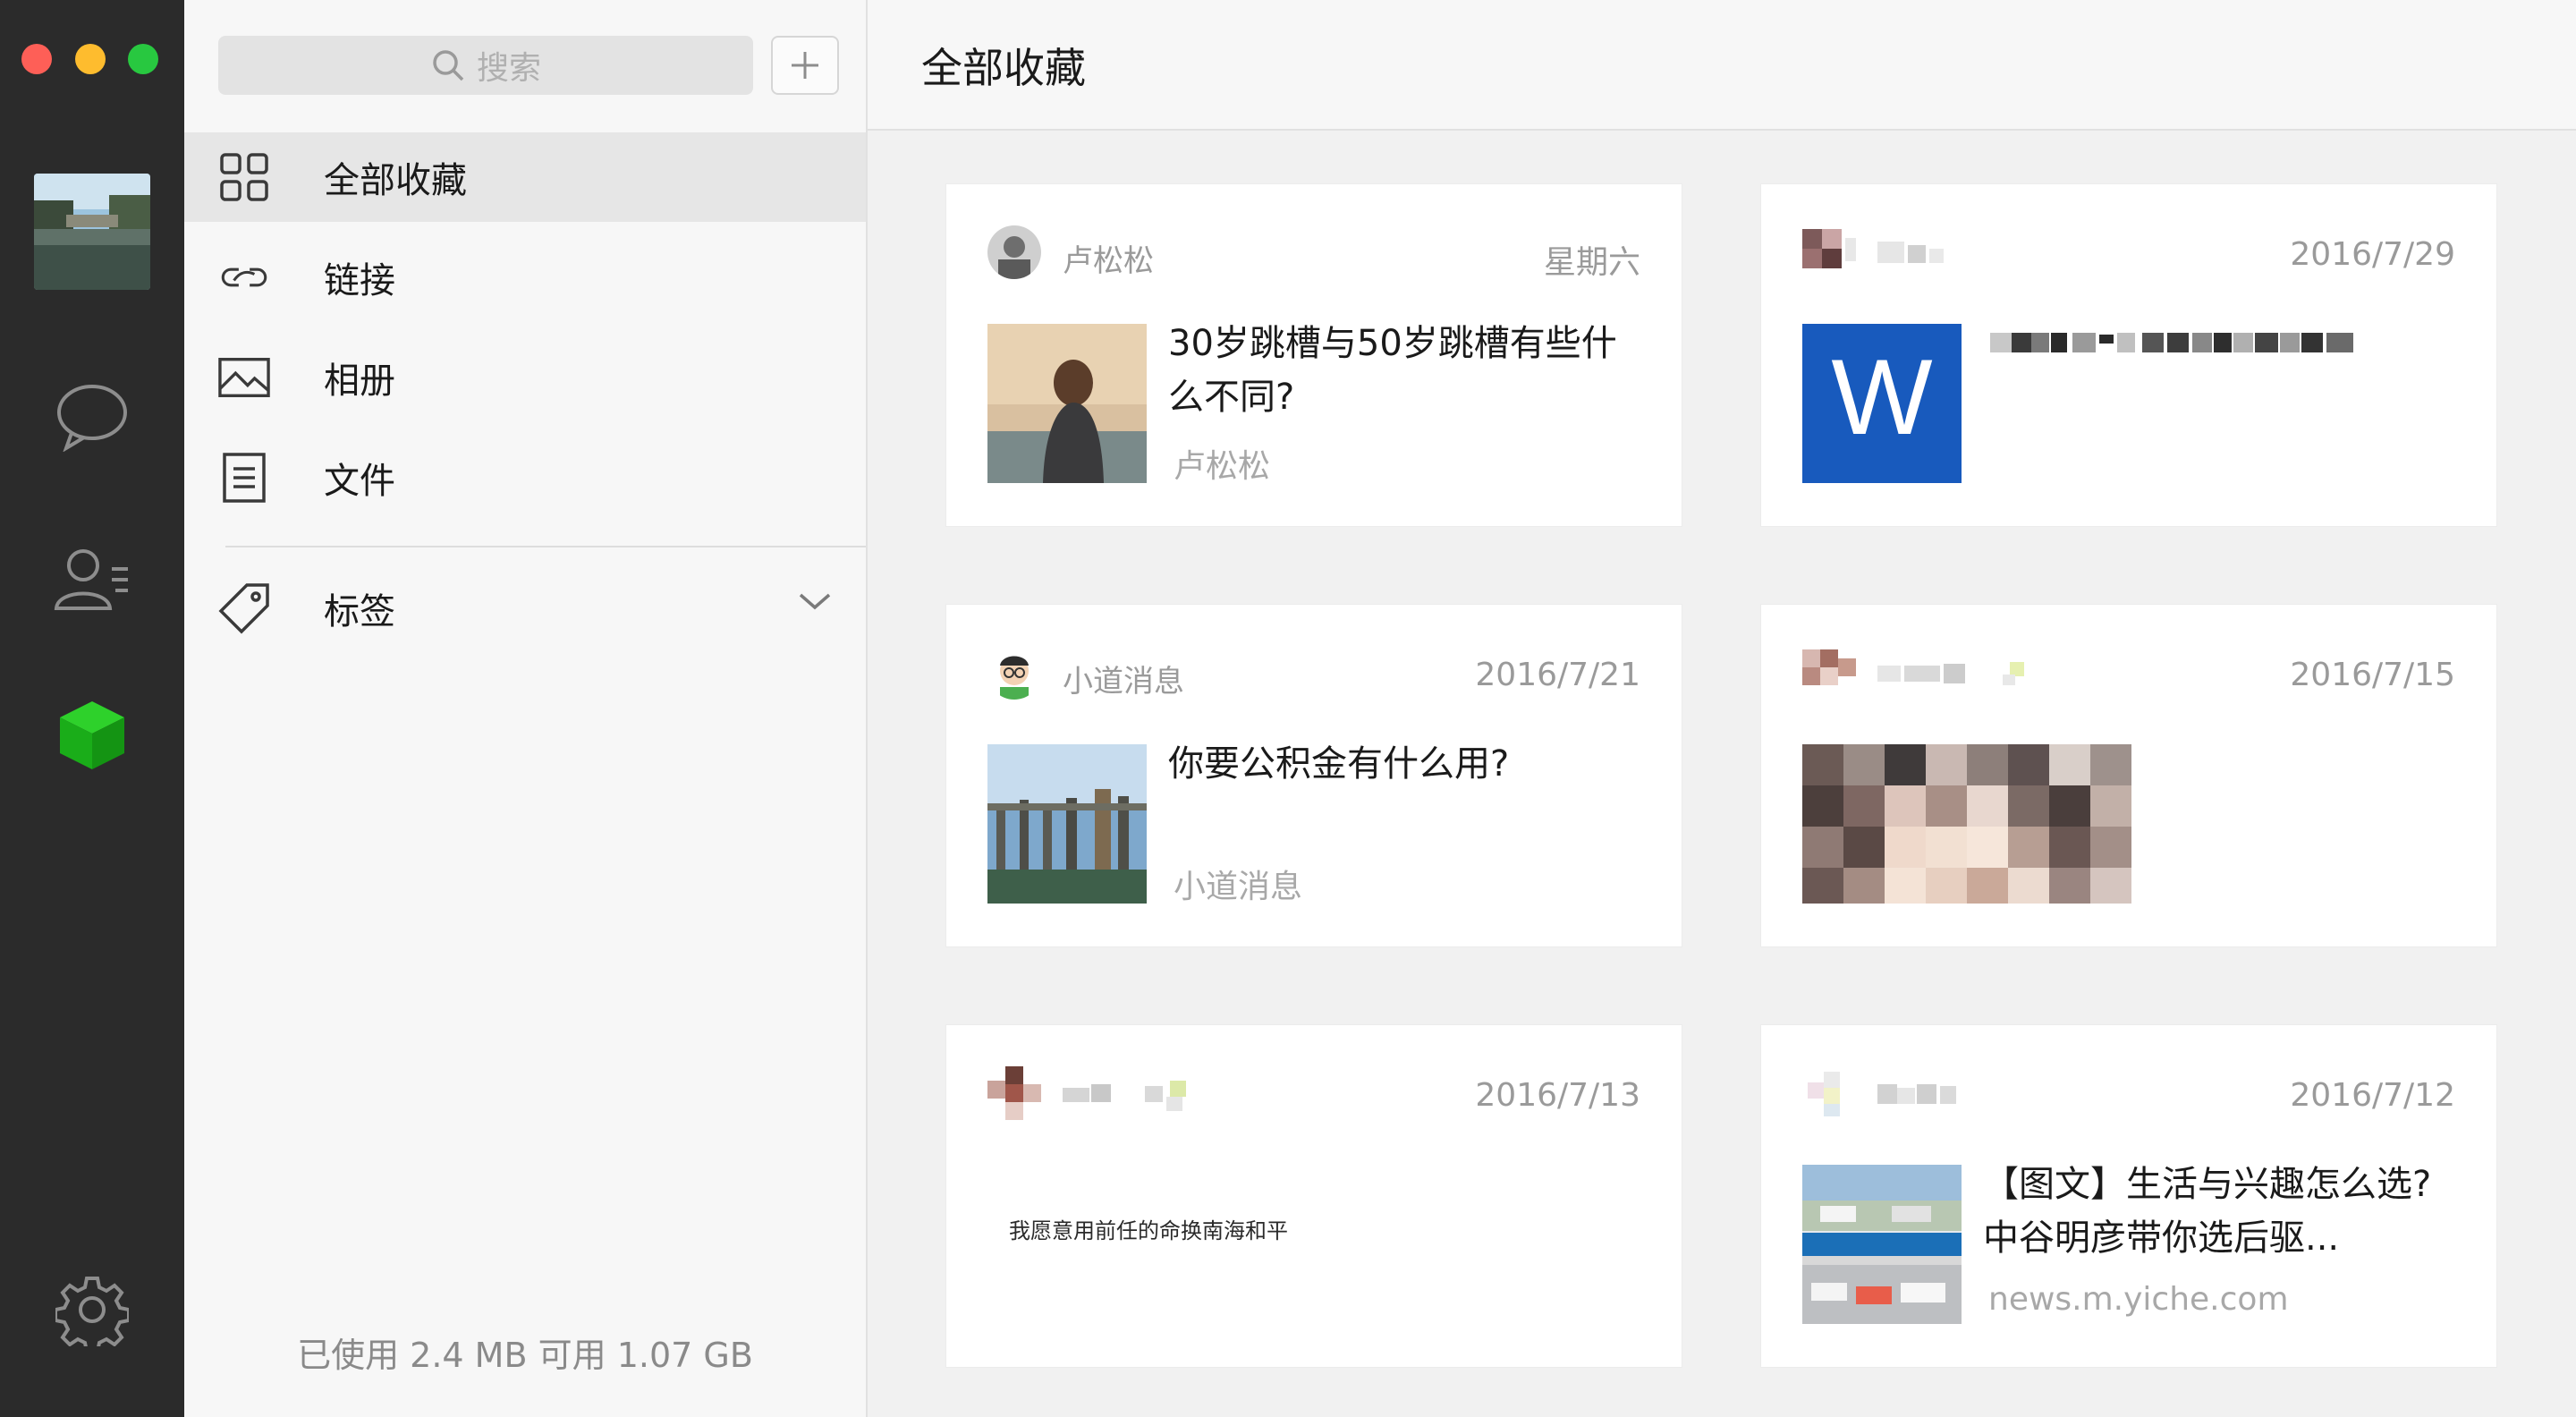 This screenshot has height=1417, width=2576. Describe the element at coordinates (90, 59) in the screenshot. I see `minimize-window-button` at that location.